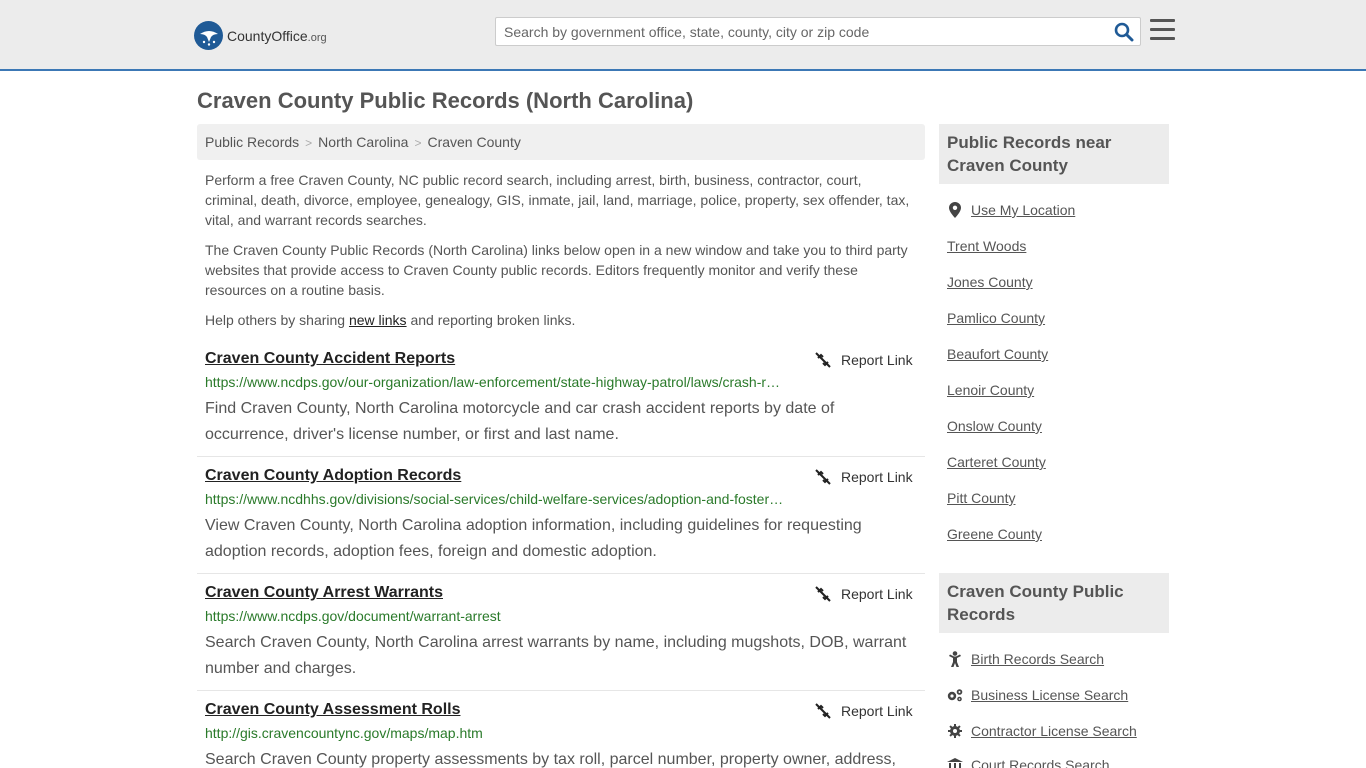 This screenshot has height=768, width=1366. Describe the element at coordinates (986, 246) in the screenshot. I see `nearby-link-trent-woods: Trent Woods` at that location.